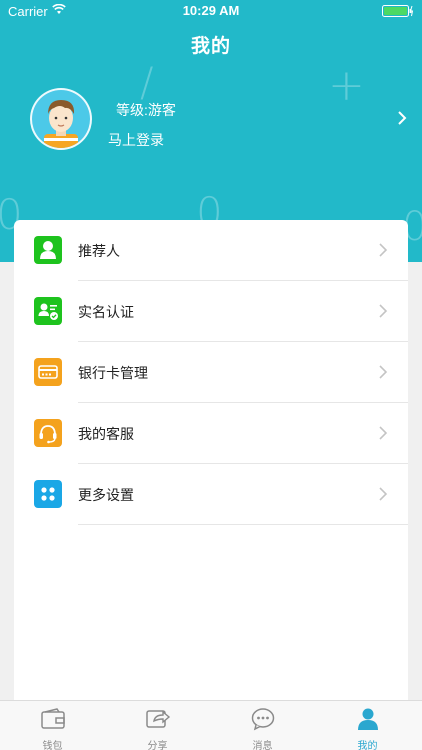 Image resolution: width=422 pixels, height=750 pixels. Describe the element at coordinates (61, 124) in the screenshot. I see `avatar-illustration` at that location.